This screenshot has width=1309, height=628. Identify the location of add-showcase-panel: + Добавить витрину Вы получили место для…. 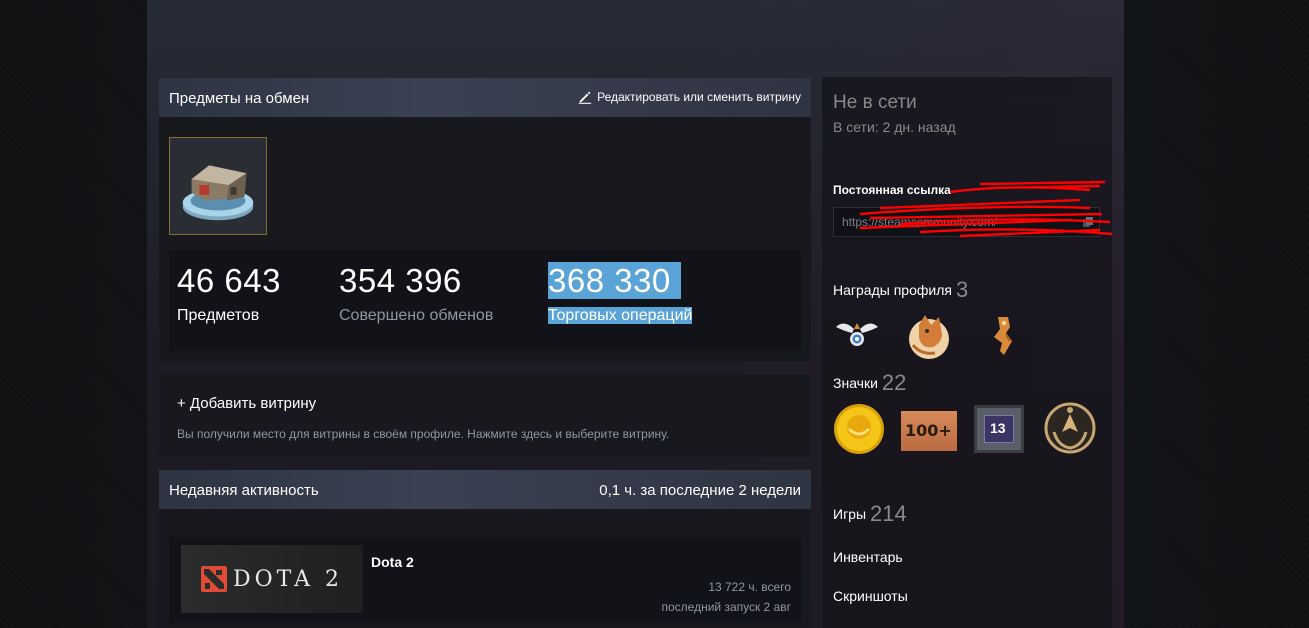
(485, 415).